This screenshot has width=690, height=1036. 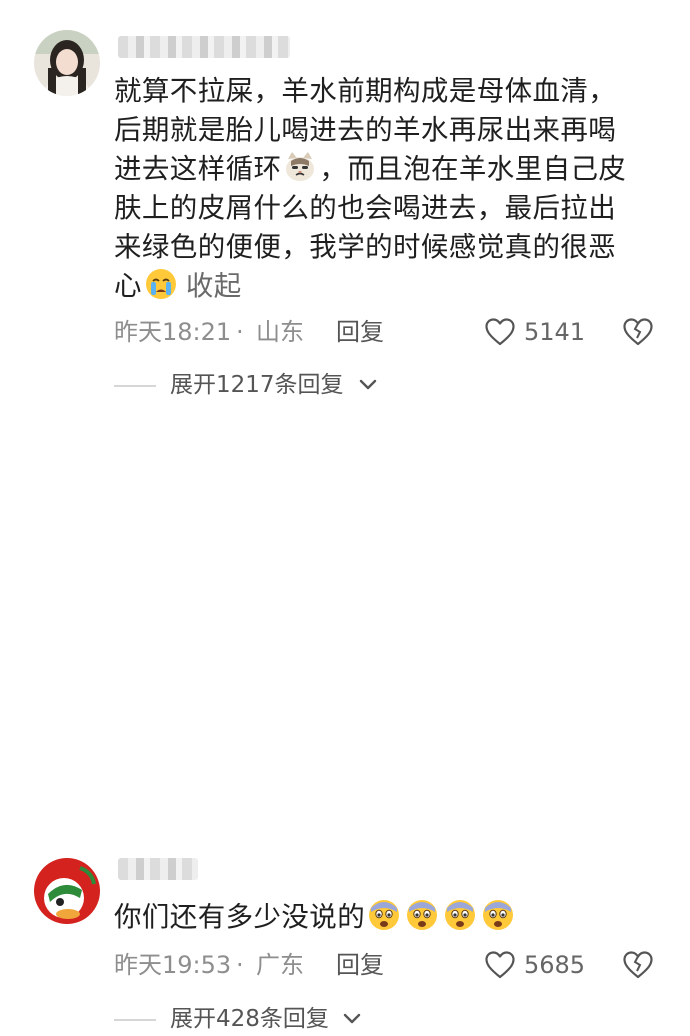 I want to click on comment-line: 心 收起, so click(x=384, y=286).